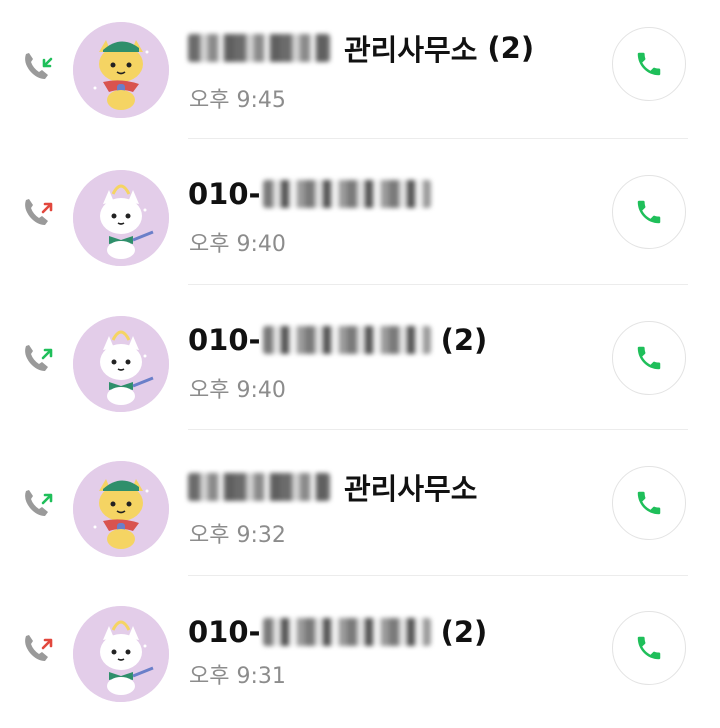 The width and height of the screenshot is (720, 728). I want to click on call-time: 오후 9:32, so click(237, 535).